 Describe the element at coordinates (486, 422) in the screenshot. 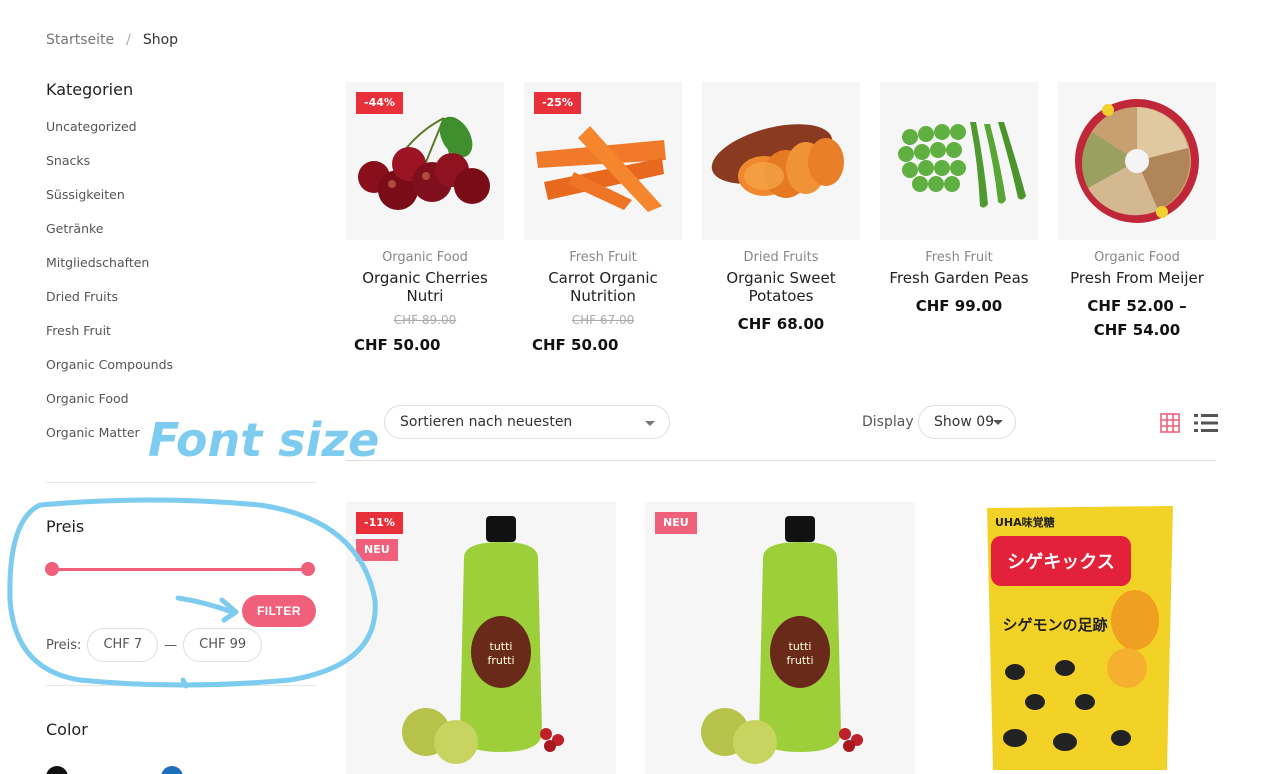

I see `sort-select-value: Sortieren nach neuesten` at that location.